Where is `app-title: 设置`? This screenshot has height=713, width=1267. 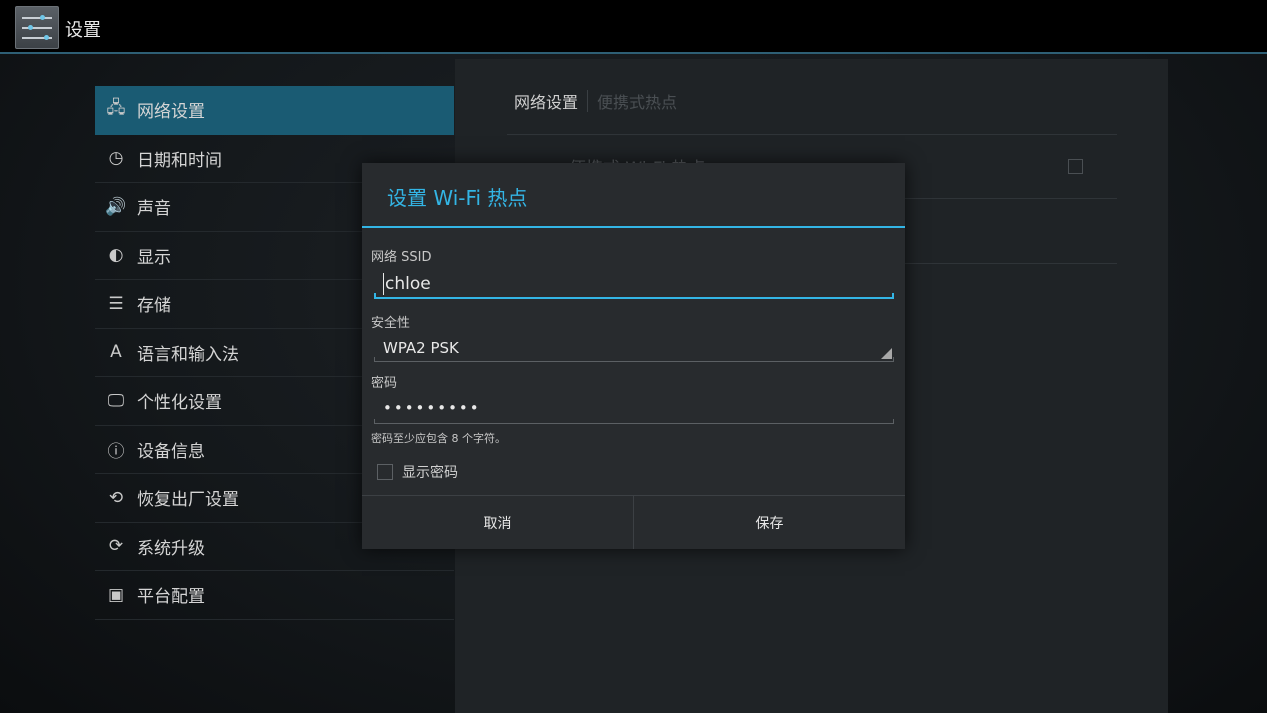
app-title: 设置 is located at coordinates (83, 30).